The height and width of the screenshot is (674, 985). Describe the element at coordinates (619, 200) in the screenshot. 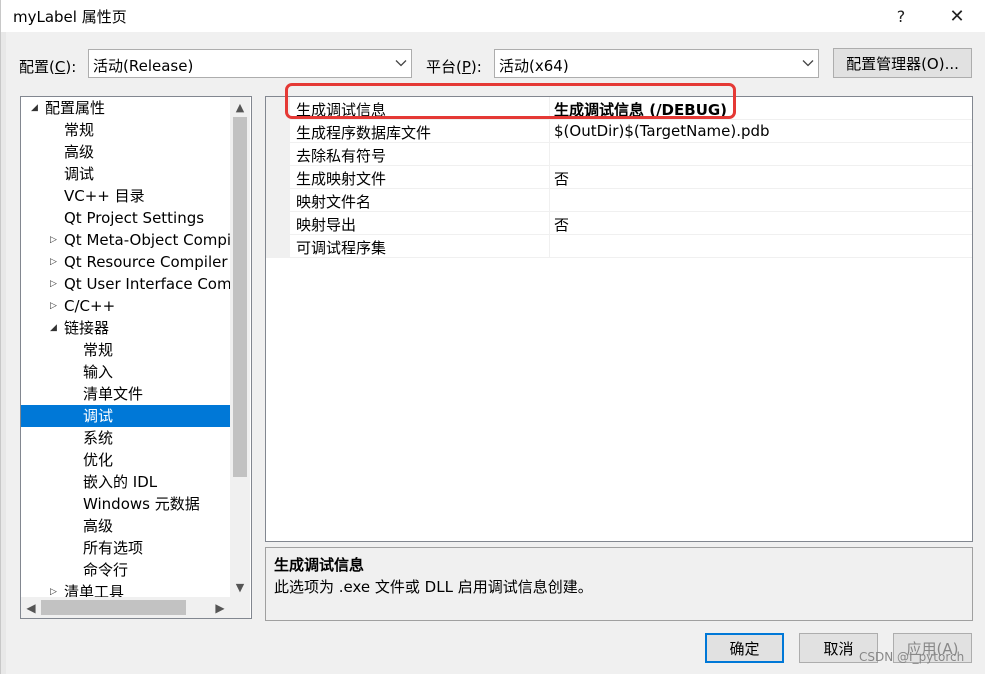

I see `property-row: 映射文件名` at that location.